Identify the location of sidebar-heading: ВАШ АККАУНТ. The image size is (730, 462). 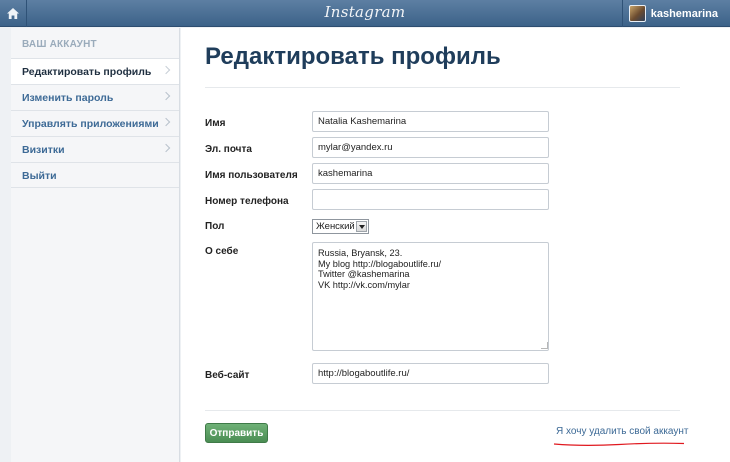
(59, 44).